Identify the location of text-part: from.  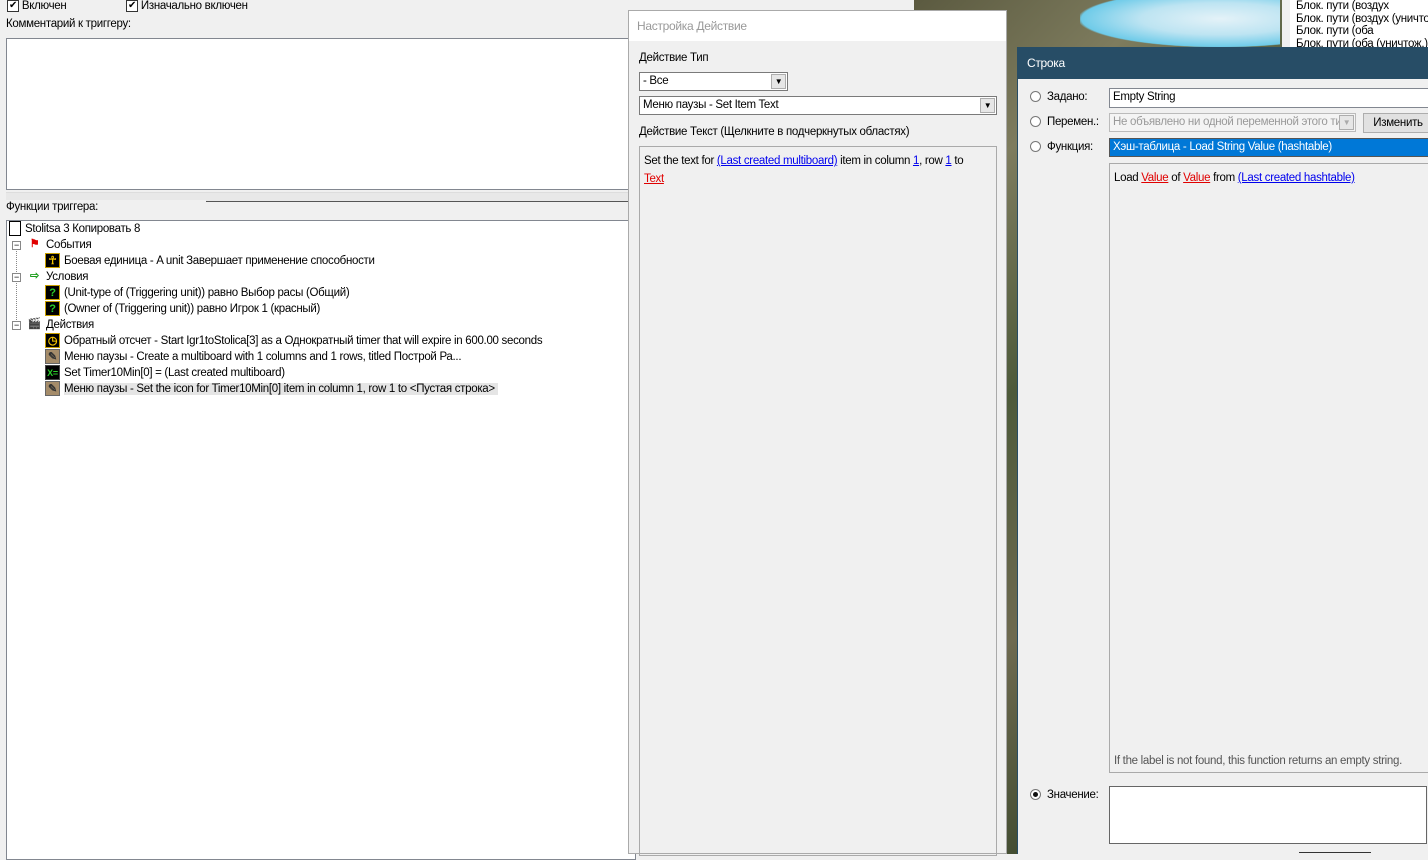
(1224, 178).